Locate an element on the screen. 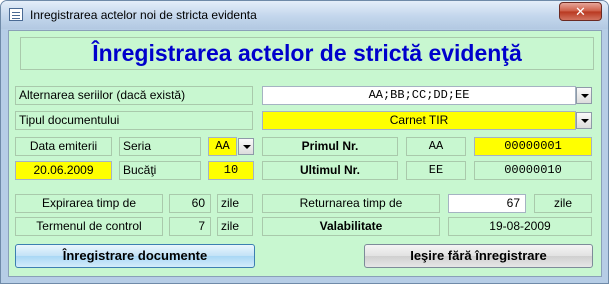 This screenshot has height=284, width=609. validity-value: 19-08-2009 is located at coordinates (520, 226).